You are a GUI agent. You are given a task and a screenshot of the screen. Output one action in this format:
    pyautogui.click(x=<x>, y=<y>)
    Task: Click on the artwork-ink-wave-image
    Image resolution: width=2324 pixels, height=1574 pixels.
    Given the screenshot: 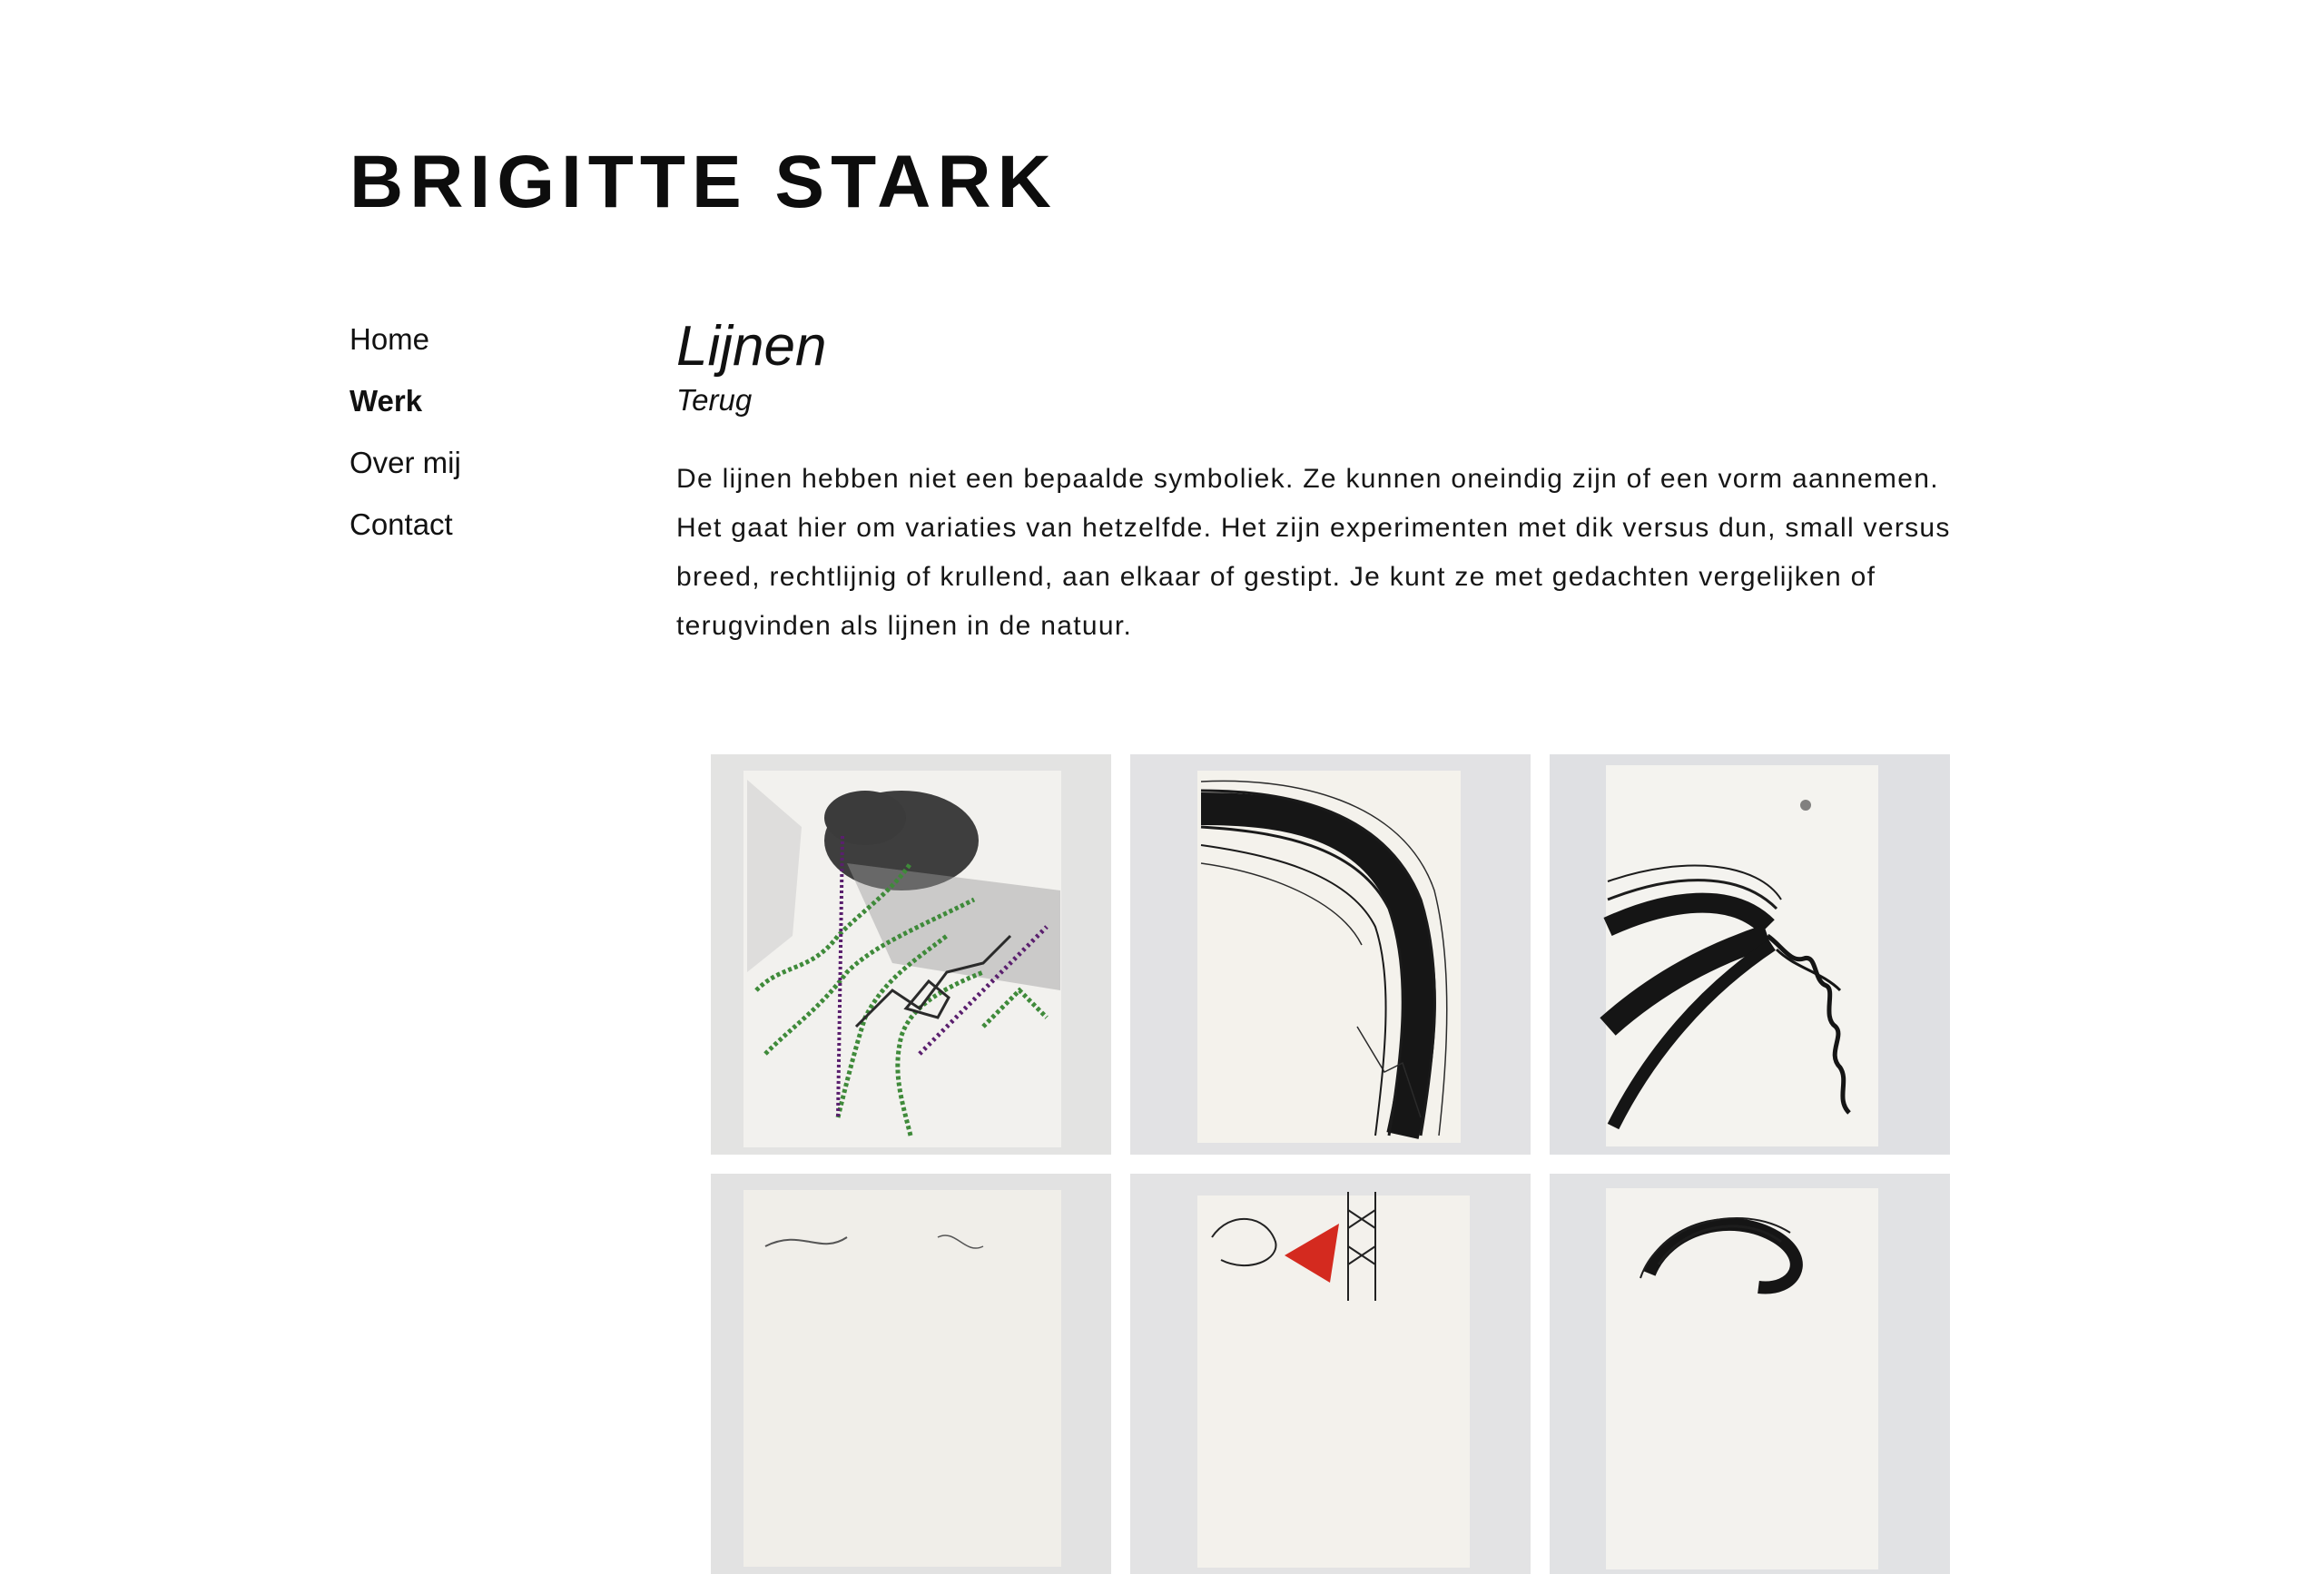 What is the action you would take?
    pyautogui.click(x=1750, y=954)
    